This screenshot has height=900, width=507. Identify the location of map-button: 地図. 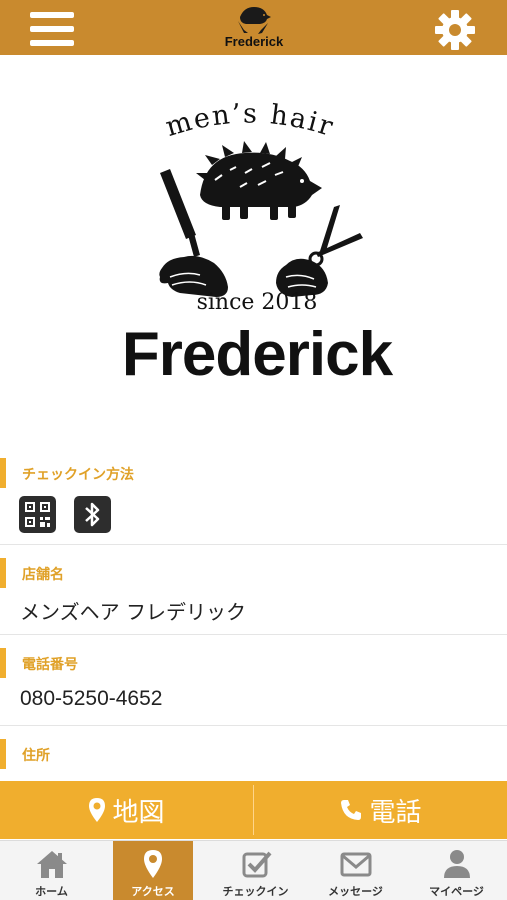
(126, 810).